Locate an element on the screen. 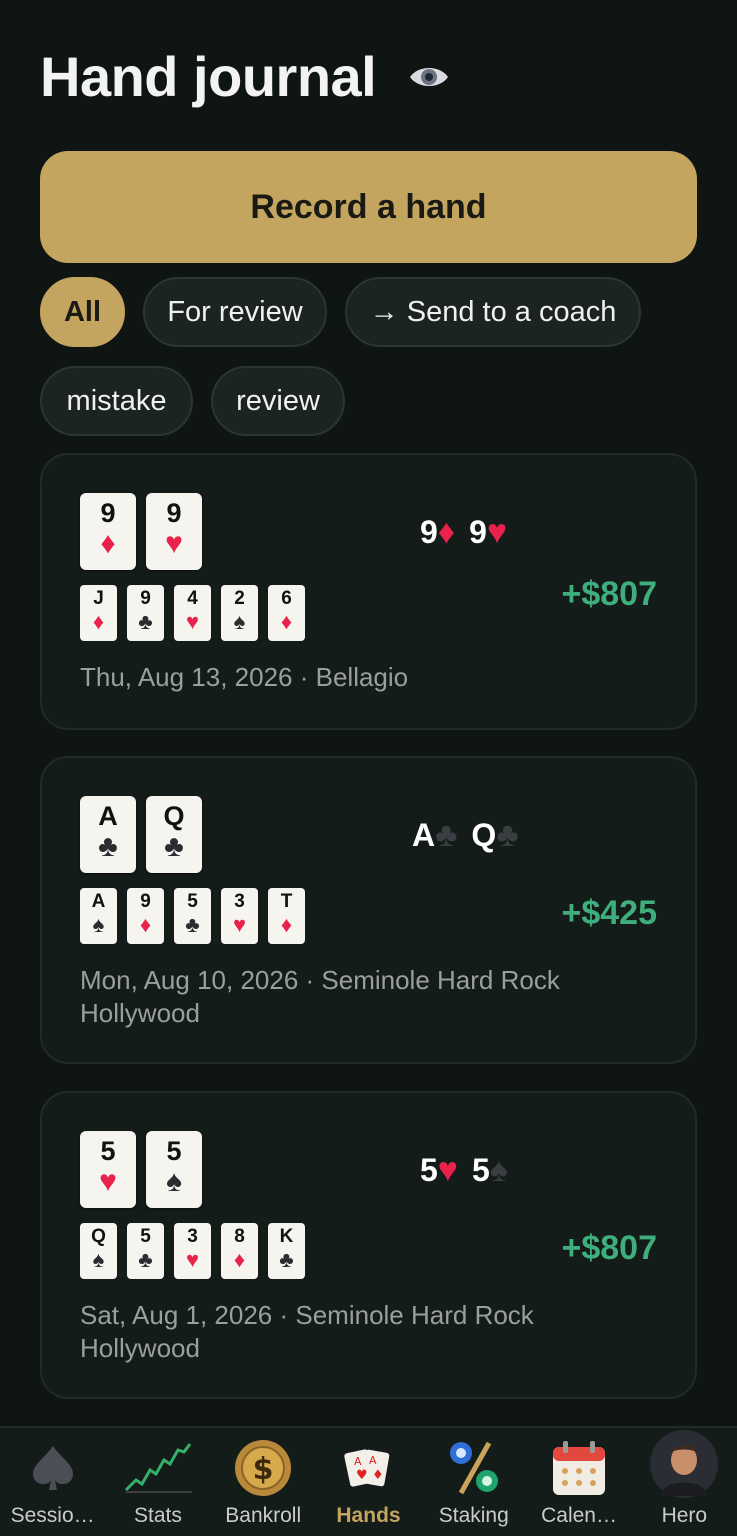  board-card: A ♠ is located at coordinates (98, 916).